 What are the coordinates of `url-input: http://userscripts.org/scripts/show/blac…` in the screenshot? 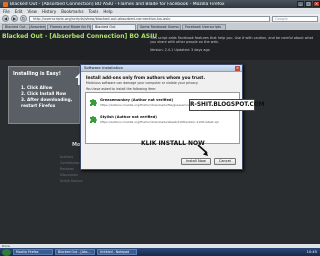 It's located at (149, 18).